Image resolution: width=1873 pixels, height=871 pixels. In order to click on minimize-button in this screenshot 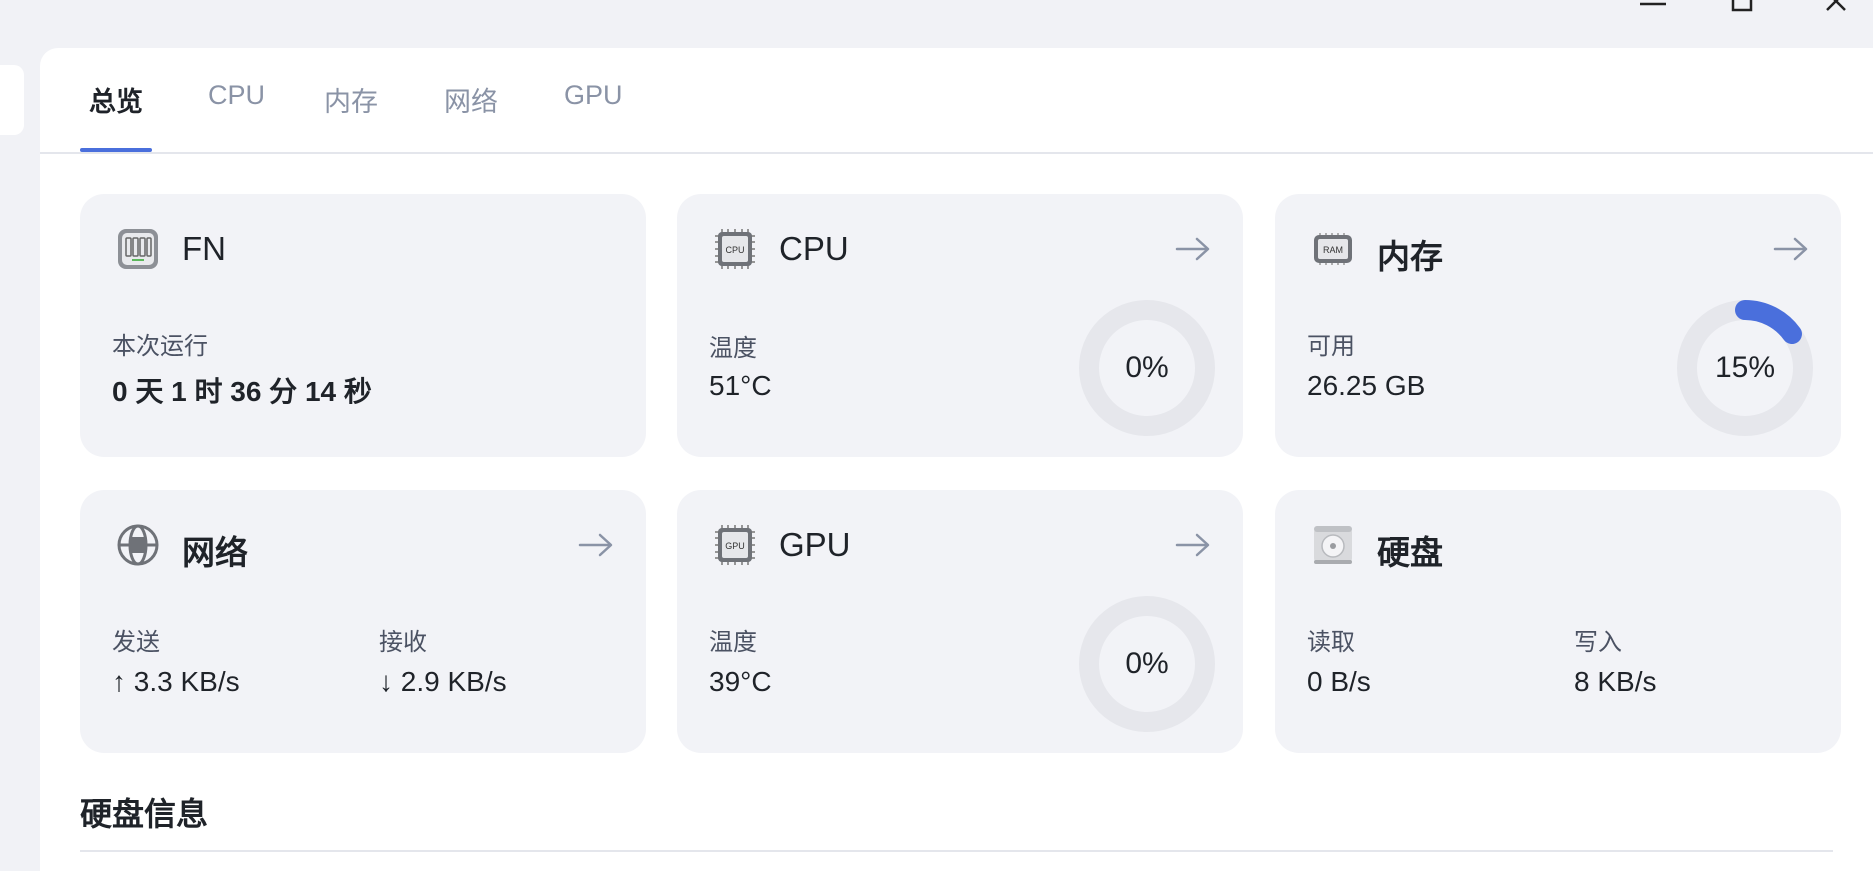, I will do `click(1653, 9)`.